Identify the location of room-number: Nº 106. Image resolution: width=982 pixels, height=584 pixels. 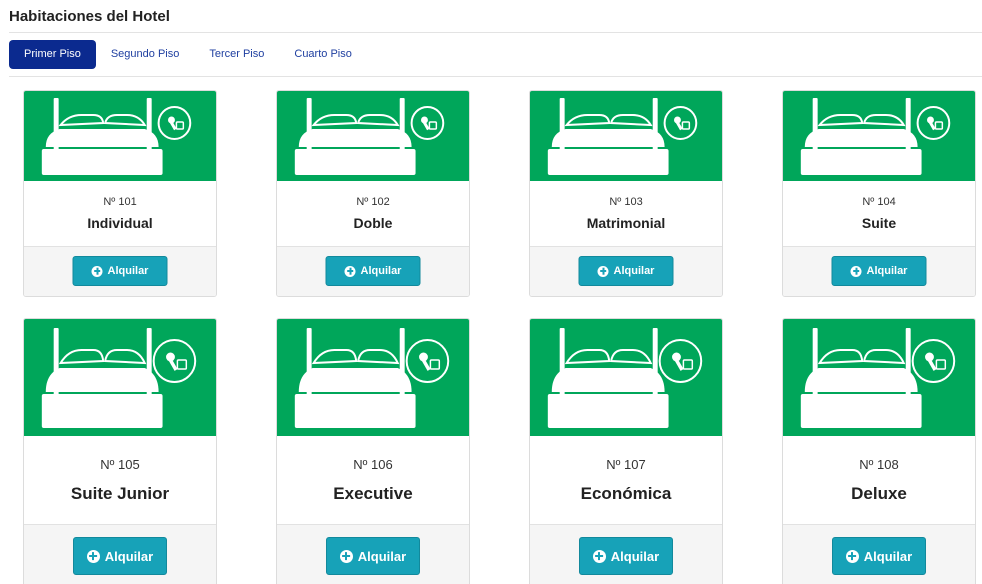
(373, 464).